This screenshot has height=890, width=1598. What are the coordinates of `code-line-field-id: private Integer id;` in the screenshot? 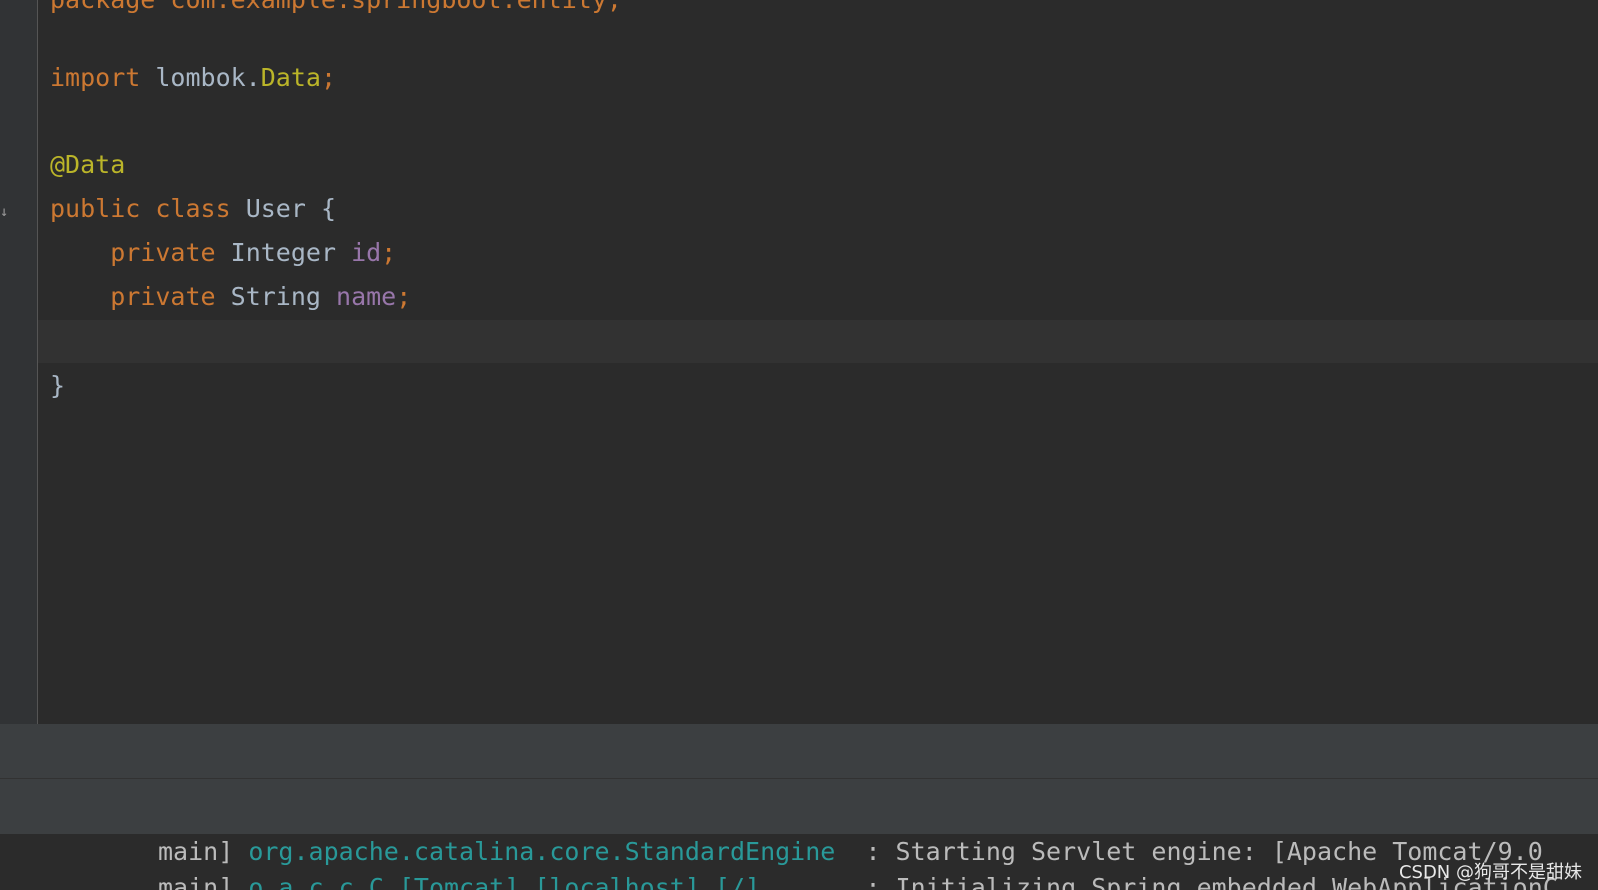 It's located at (223, 253).